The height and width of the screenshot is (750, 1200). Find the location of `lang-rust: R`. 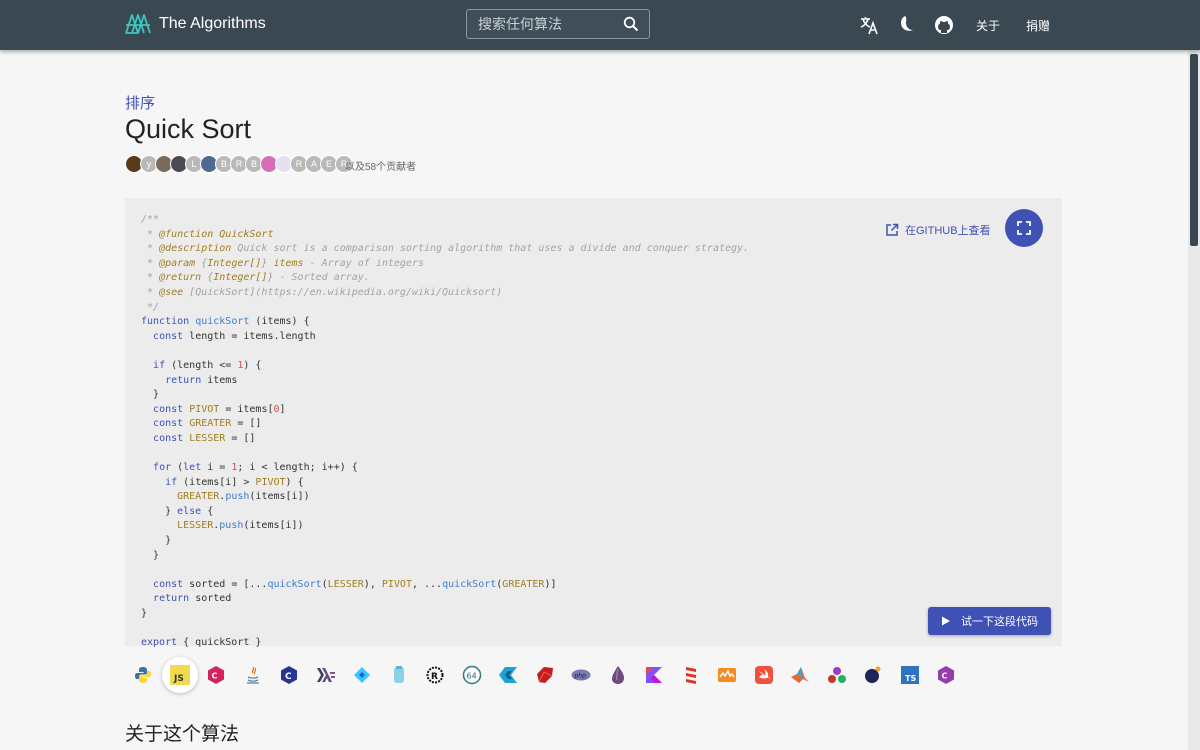

lang-rust: R is located at coordinates (435, 675).